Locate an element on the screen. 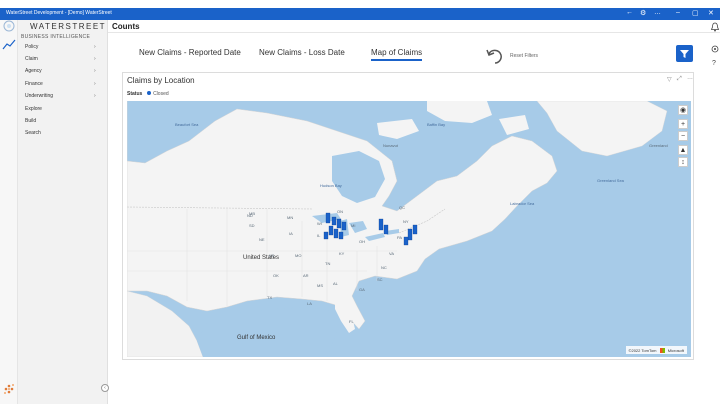  tab-new-claims-loss-date: New Claims - Loss Date is located at coordinates (302, 52).